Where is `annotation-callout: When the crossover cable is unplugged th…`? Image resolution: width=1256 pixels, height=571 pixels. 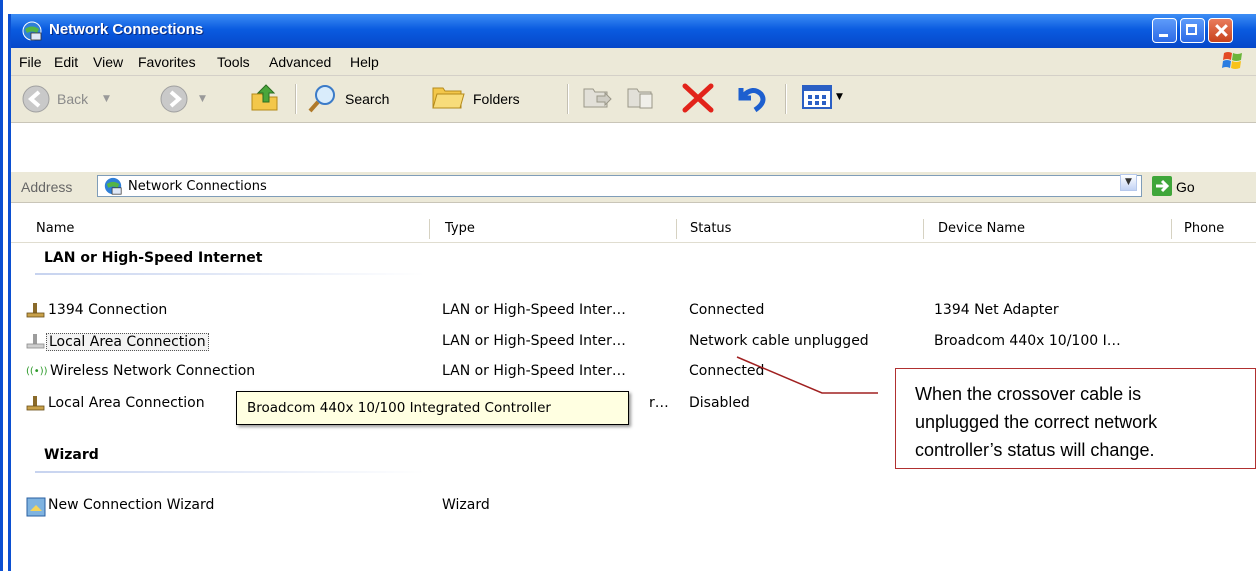
annotation-callout: When the crossover cable is unplugged th… is located at coordinates (1075, 418).